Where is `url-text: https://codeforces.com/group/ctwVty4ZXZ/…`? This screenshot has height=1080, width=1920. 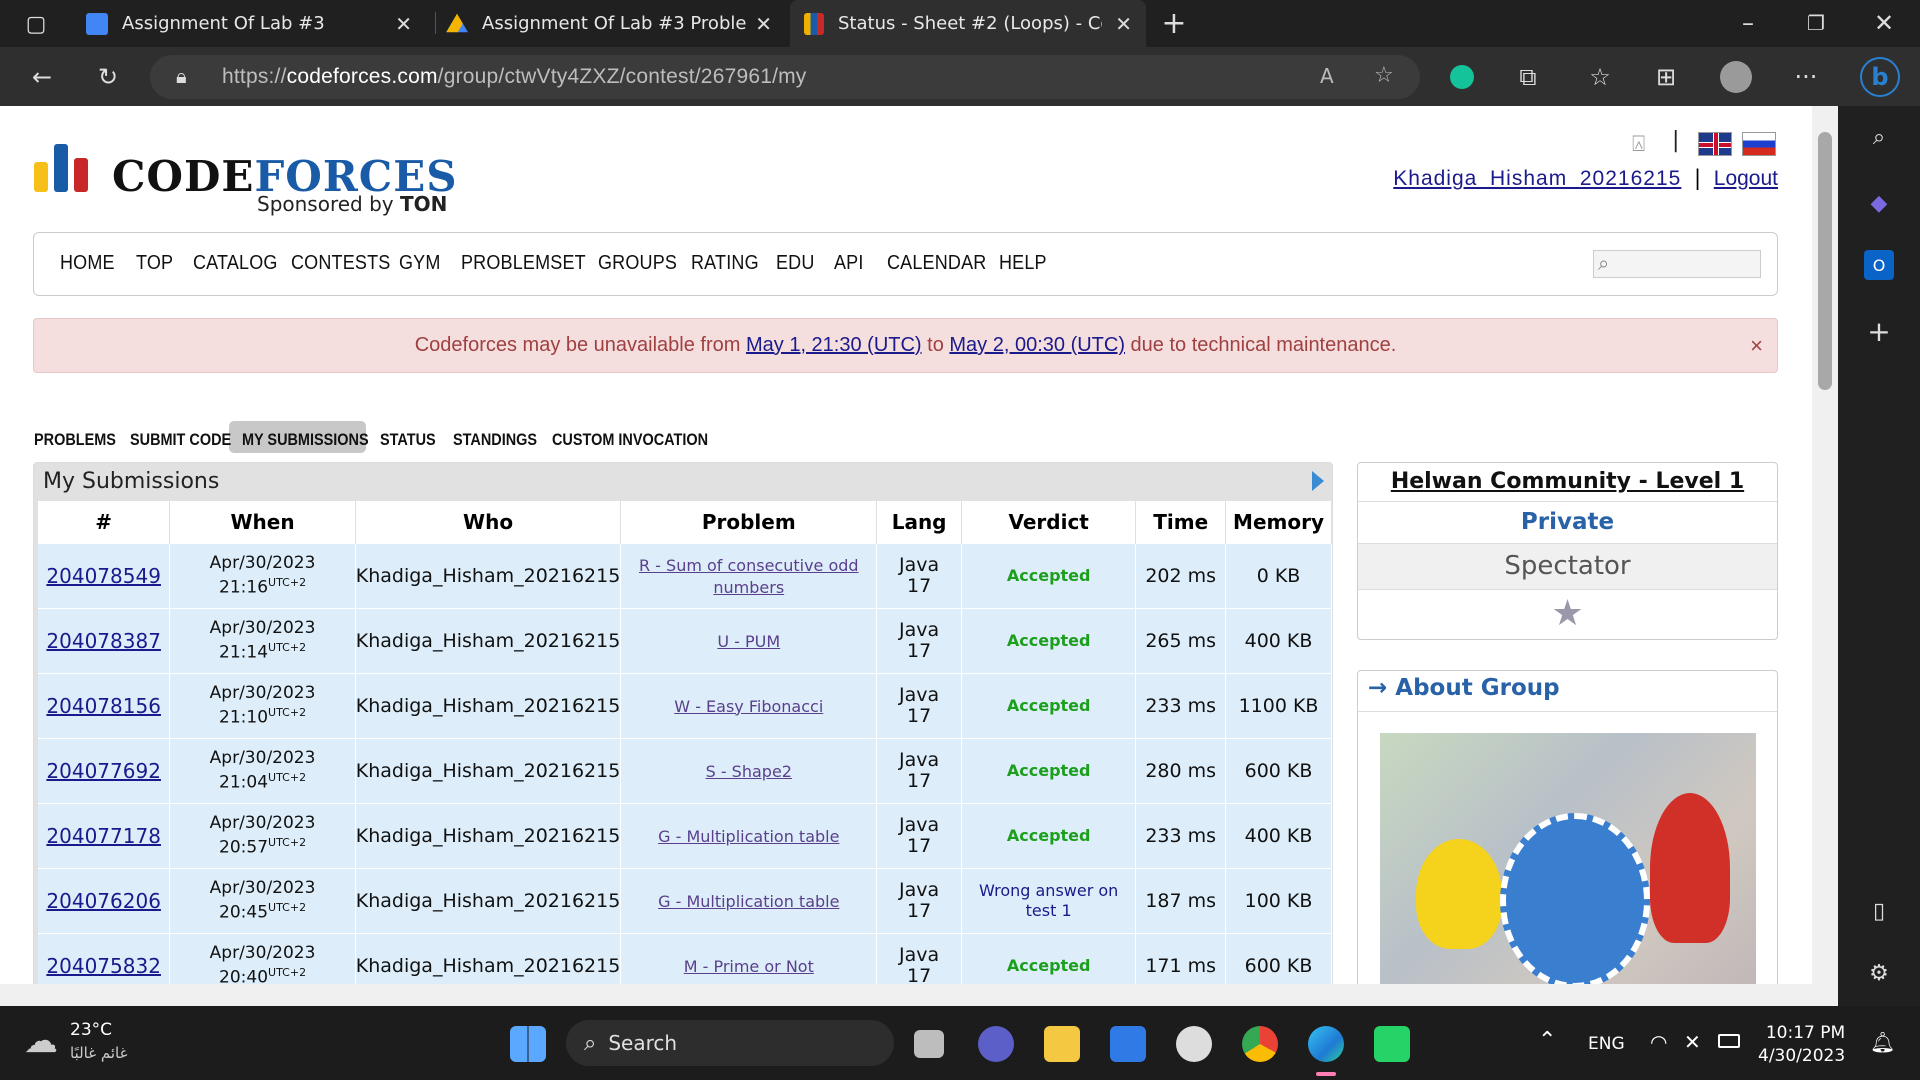 url-text: https://codeforces.com/group/ctwVty4ZXZ/… is located at coordinates (514, 77).